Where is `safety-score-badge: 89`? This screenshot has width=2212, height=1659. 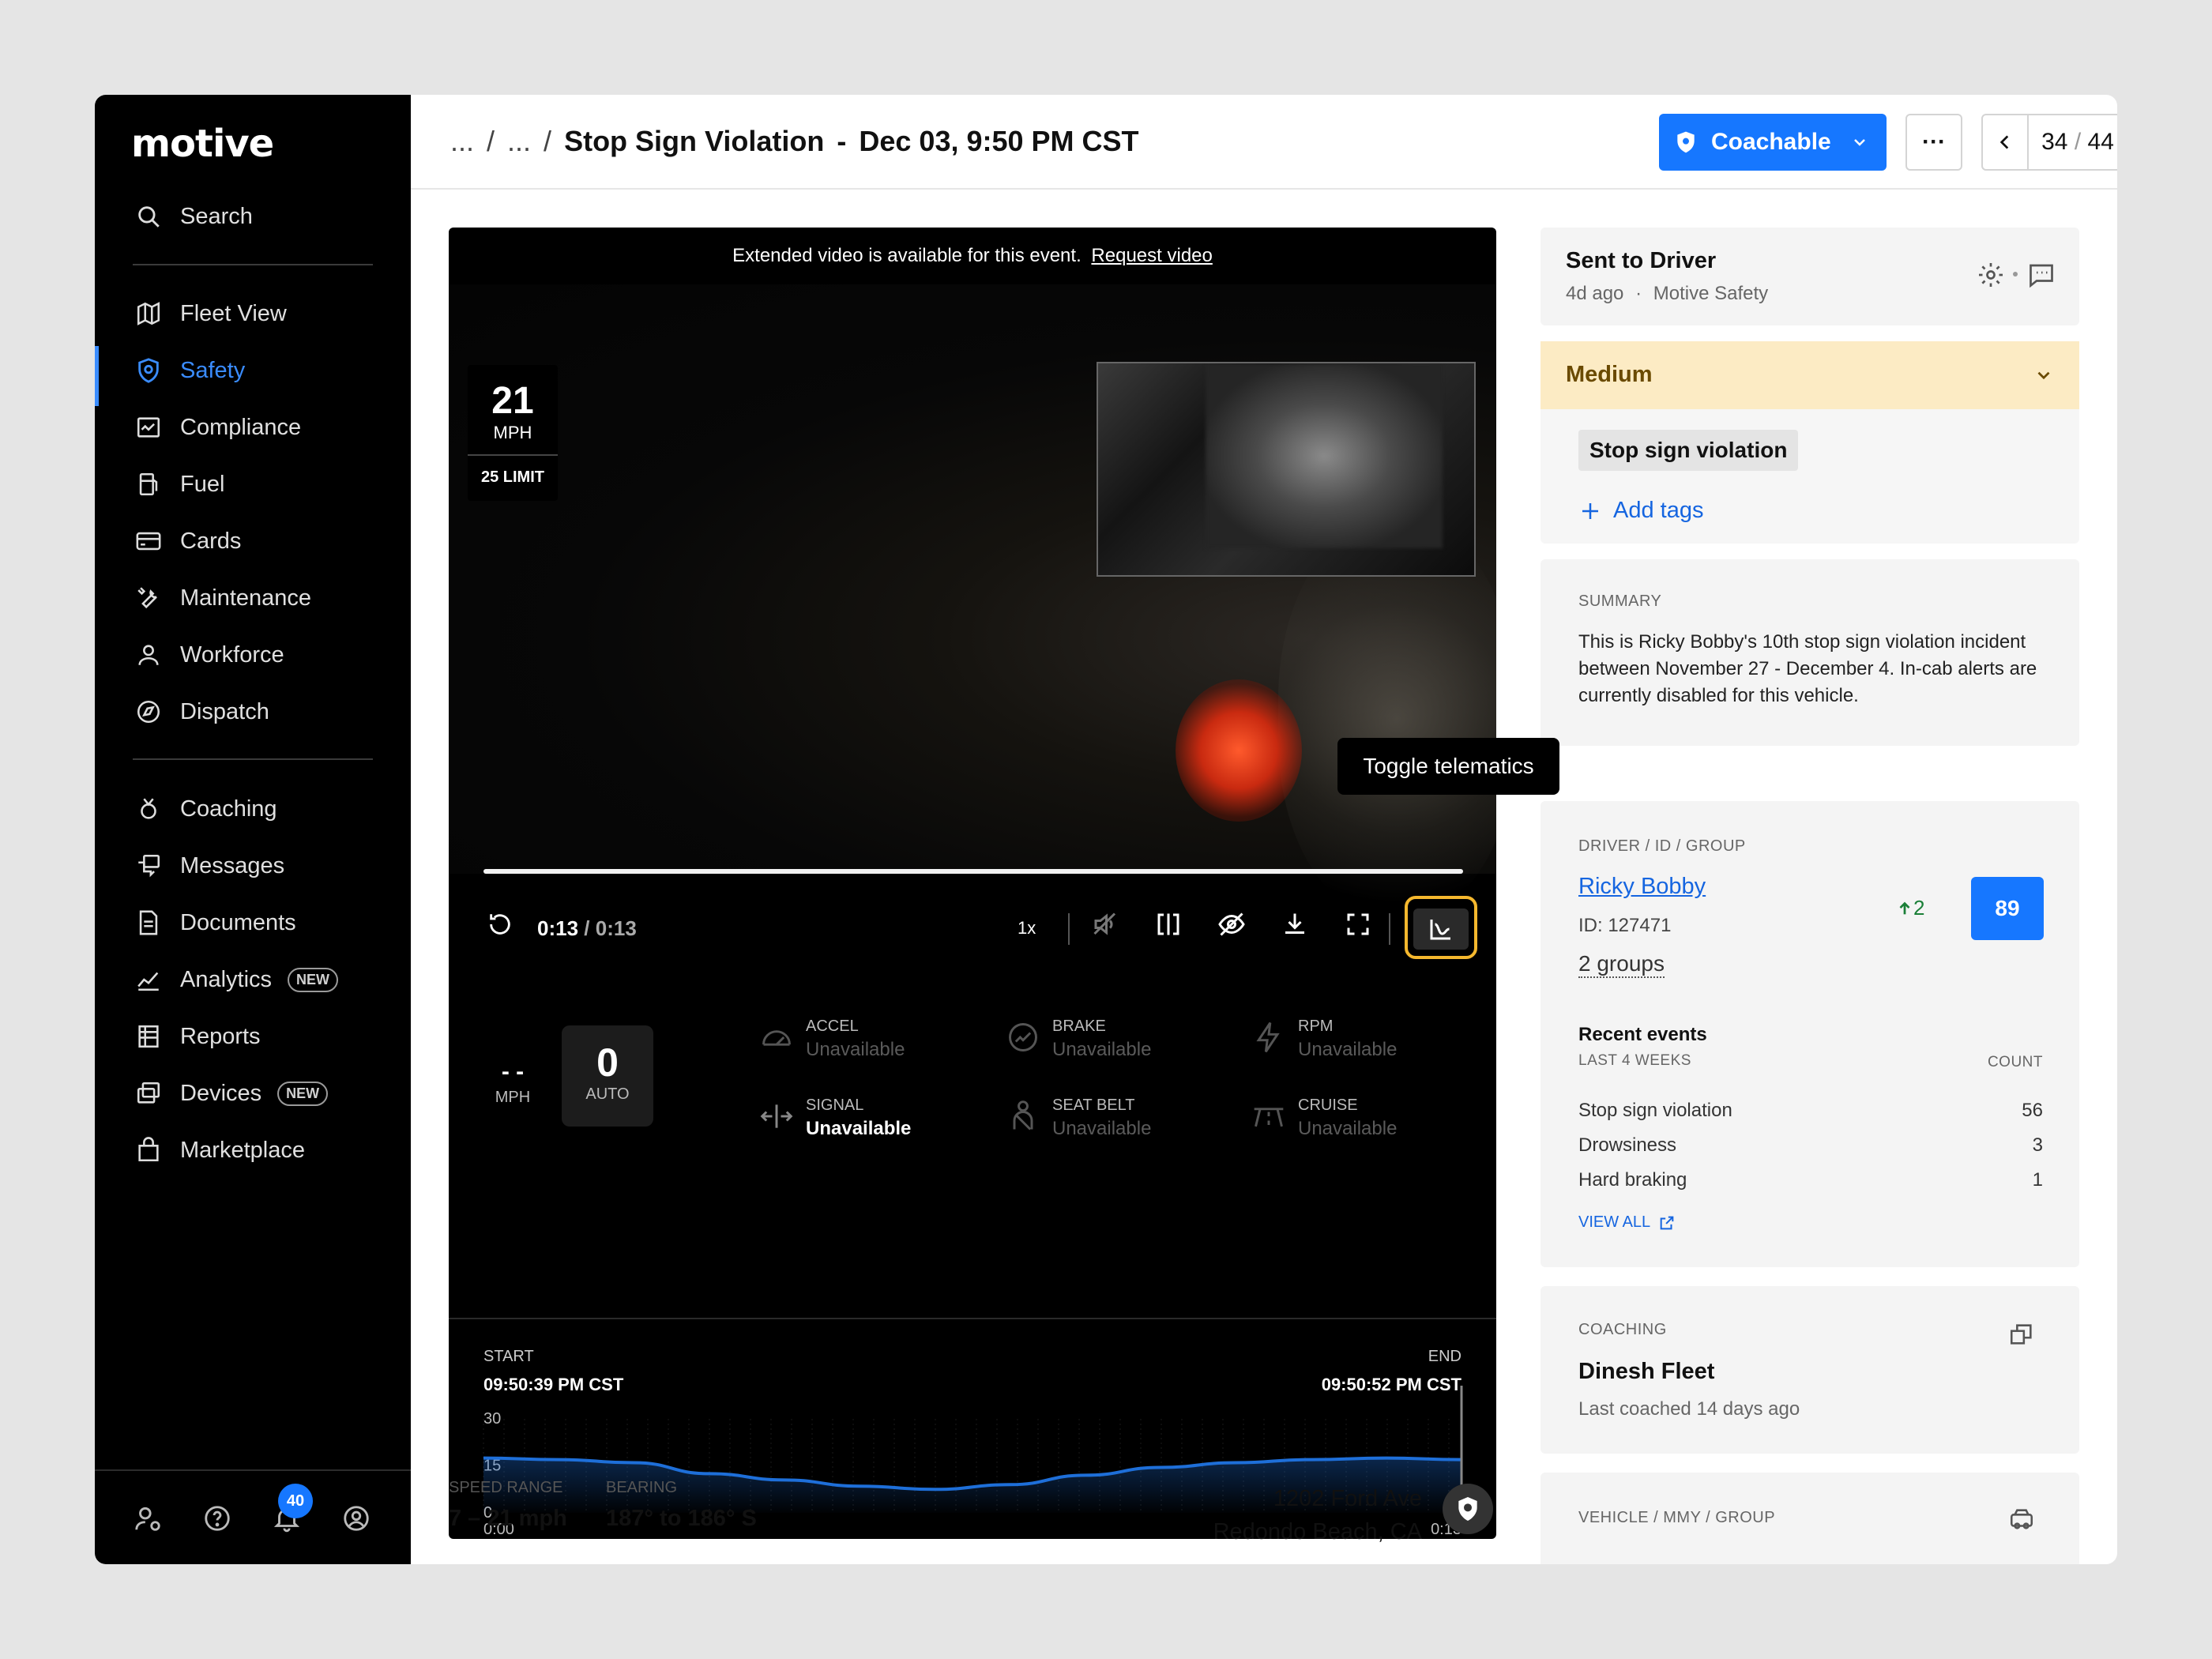 safety-score-badge: 89 is located at coordinates (2008, 908).